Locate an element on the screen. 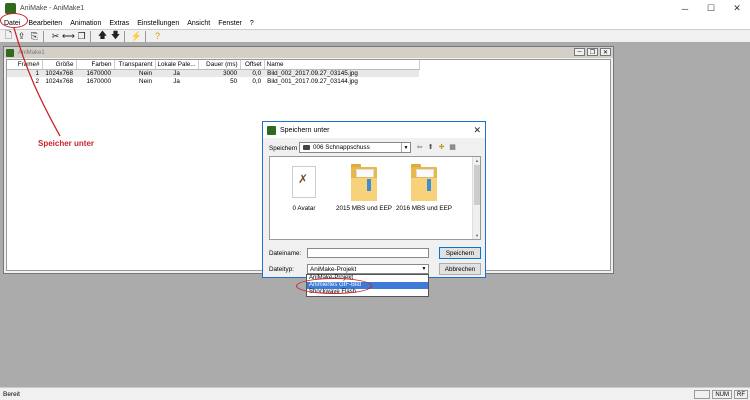 The image size is (750, 400). up-folder-icon: ⬆ is located at coordinates (430, 147).